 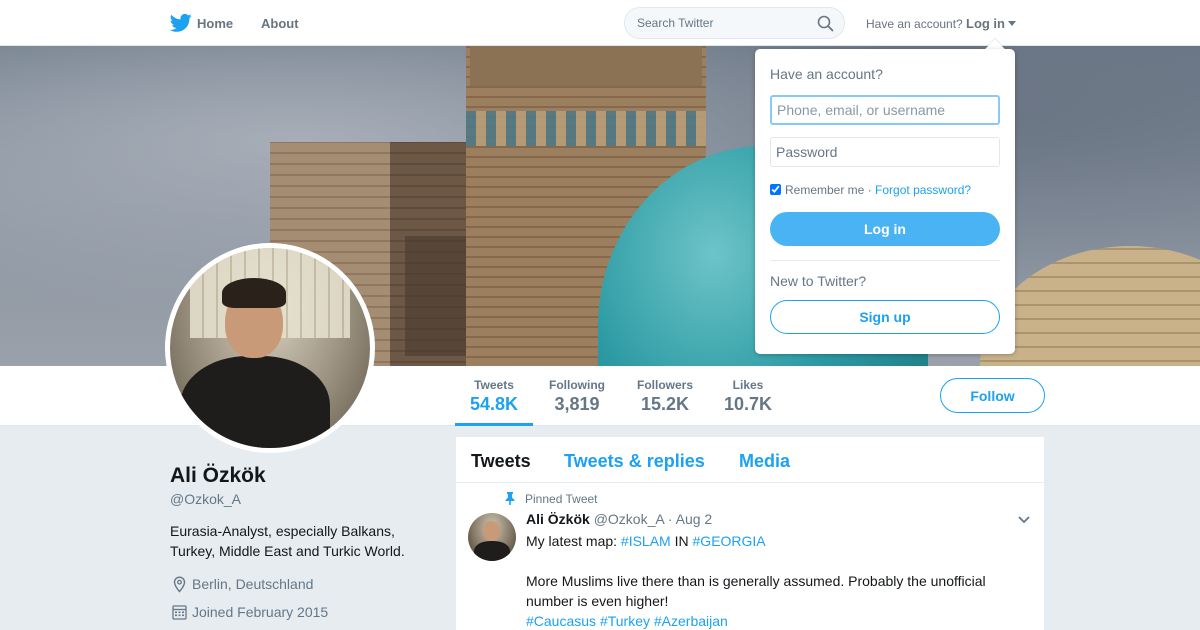 What do you see at coordinates (280, 23) in the screenshot?
I see `nav-about-link: About` at bounding box center [280, 23].